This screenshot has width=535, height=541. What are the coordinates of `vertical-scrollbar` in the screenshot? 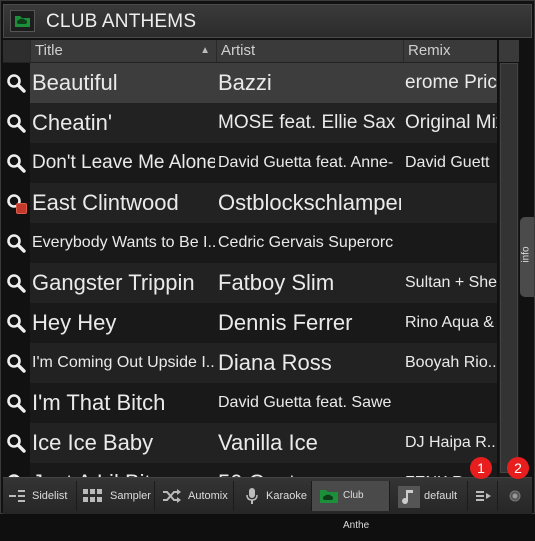 It's located at (509, 270).